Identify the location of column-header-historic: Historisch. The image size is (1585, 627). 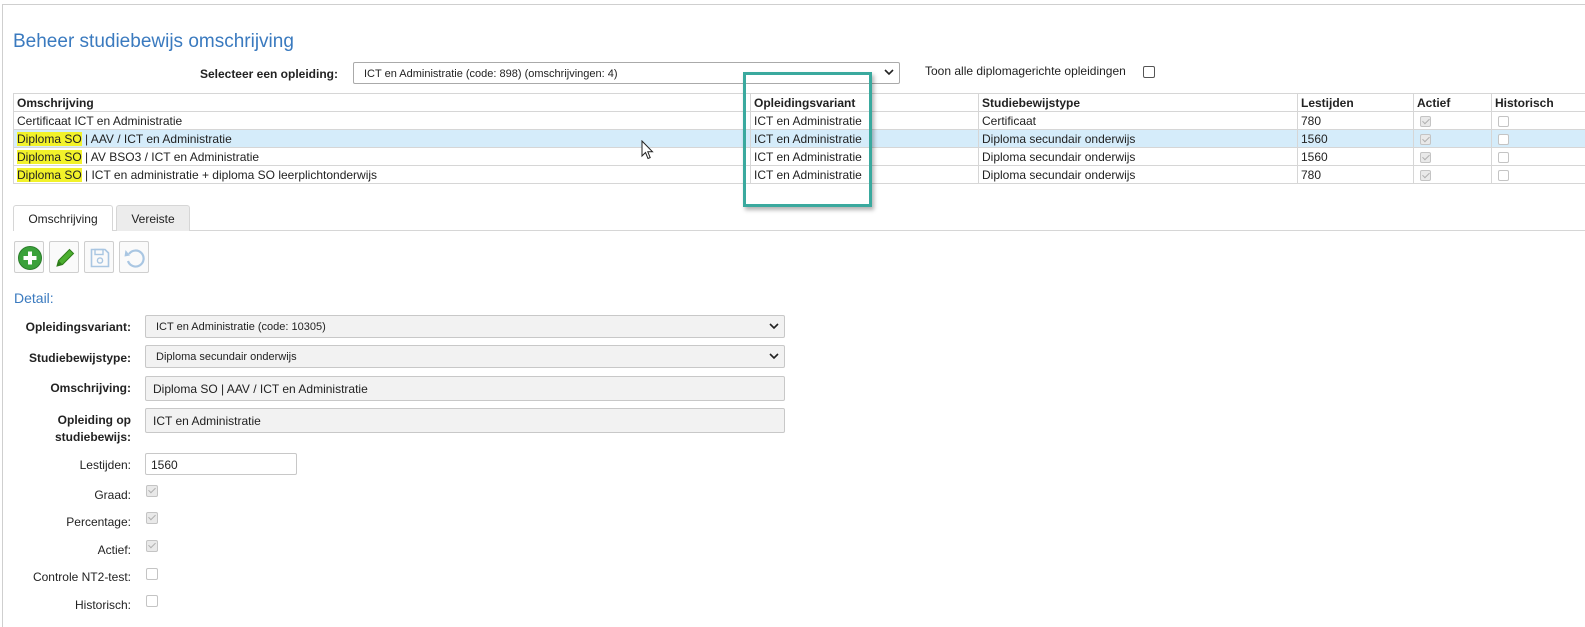
(1538, 102).